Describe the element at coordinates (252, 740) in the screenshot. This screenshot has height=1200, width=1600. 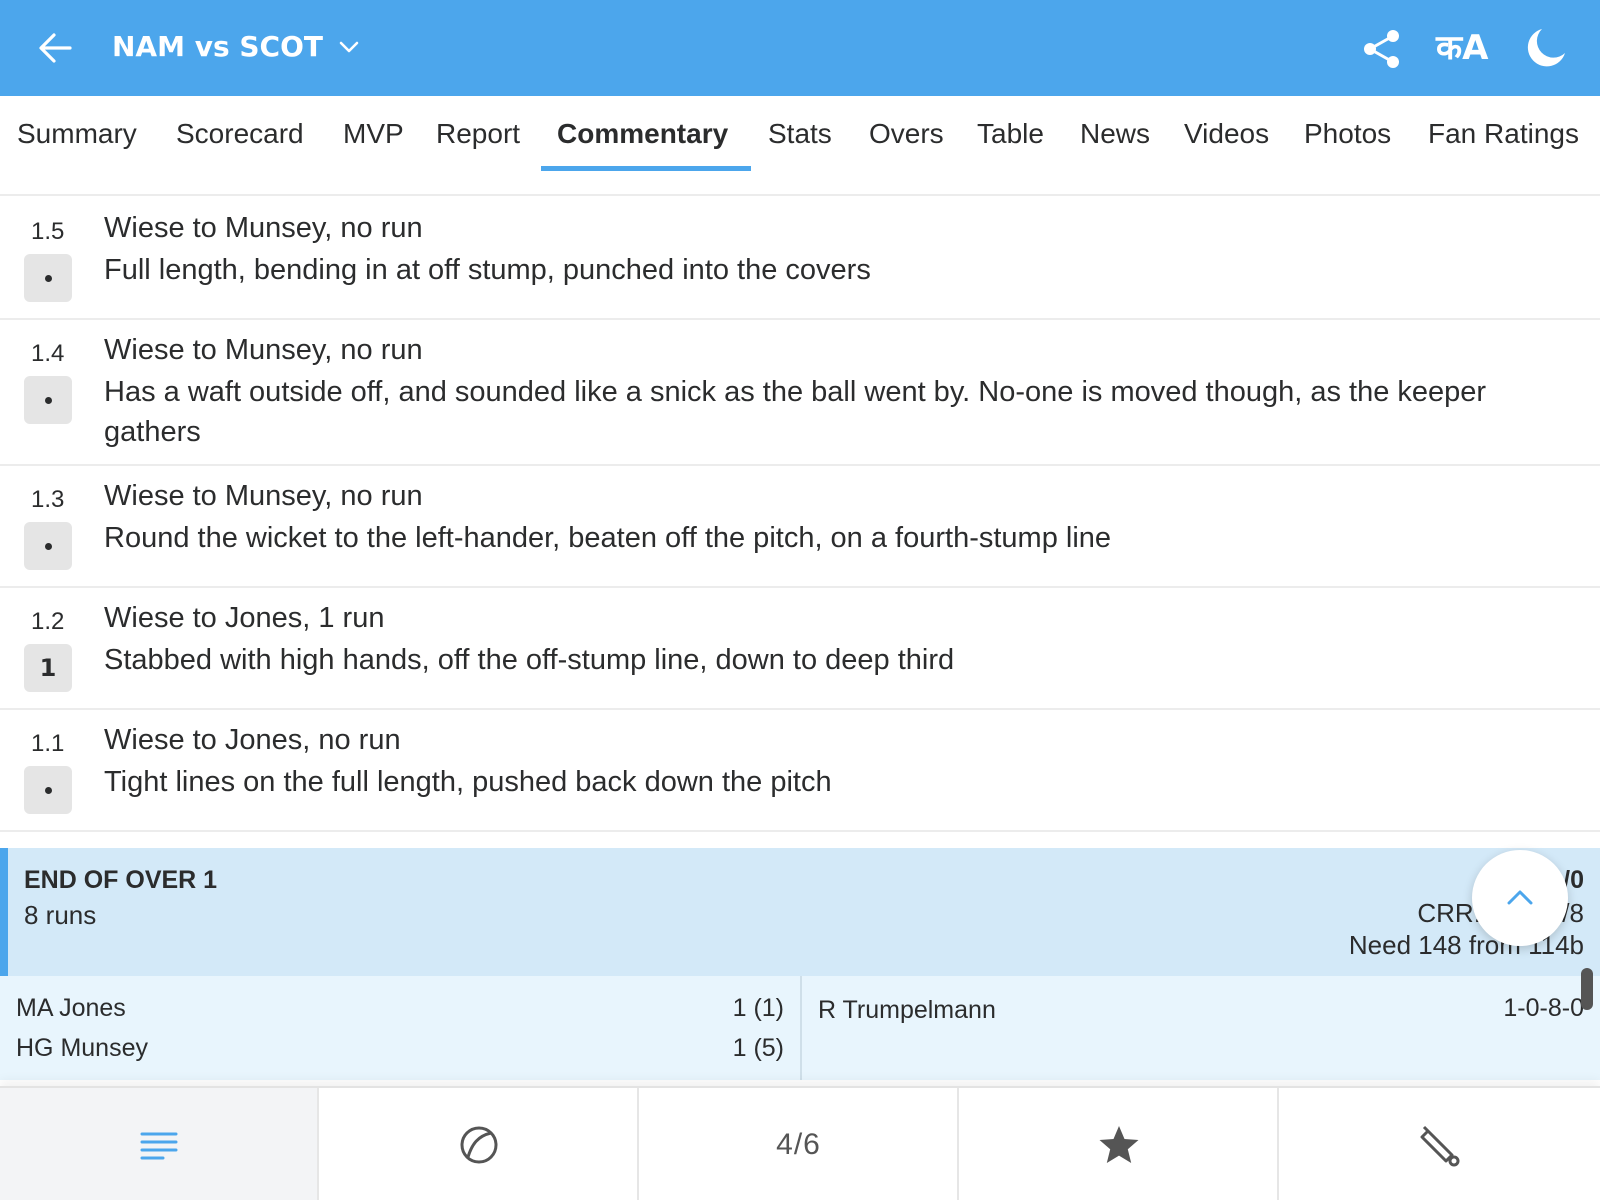
I see `commentary-headline: Wiese to Jones, no run` at that location.